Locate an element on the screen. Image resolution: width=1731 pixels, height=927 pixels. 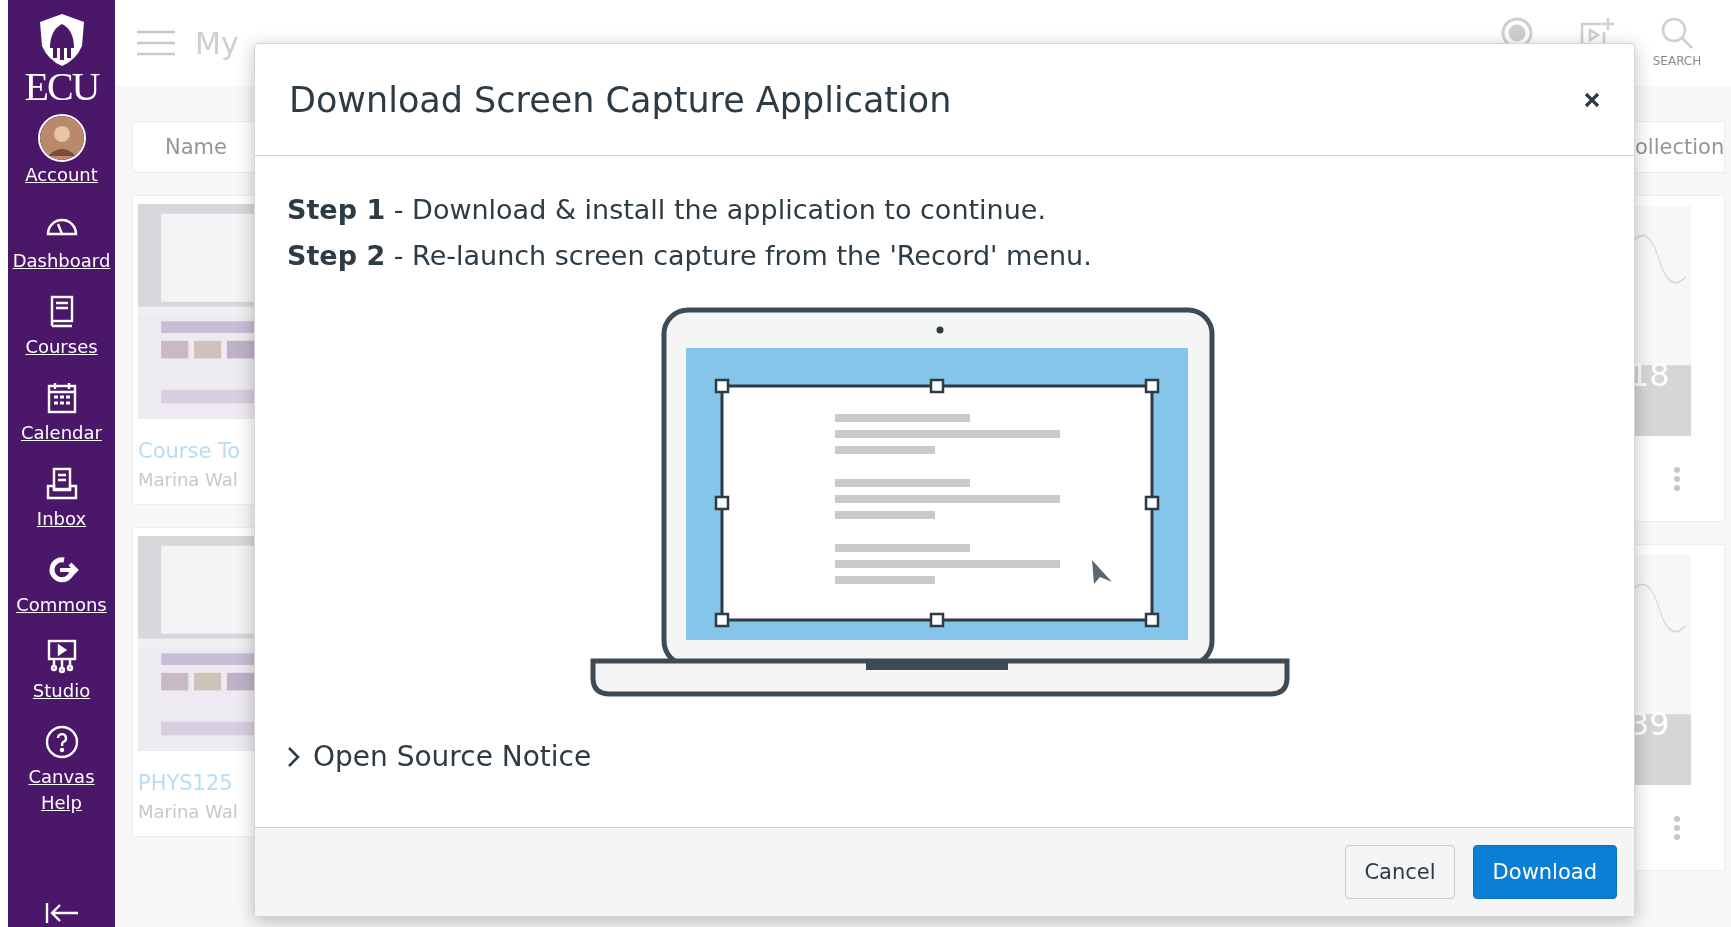
nav-link: Account is located at coordinates (61, 151).